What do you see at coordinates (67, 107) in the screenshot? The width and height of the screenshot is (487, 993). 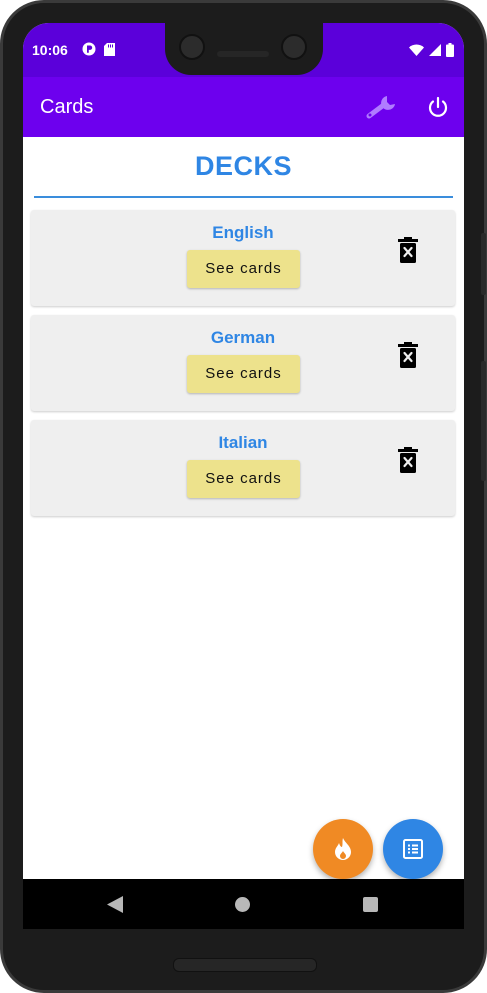 I see `app-title: Cards` at bounding box center [67, 107].